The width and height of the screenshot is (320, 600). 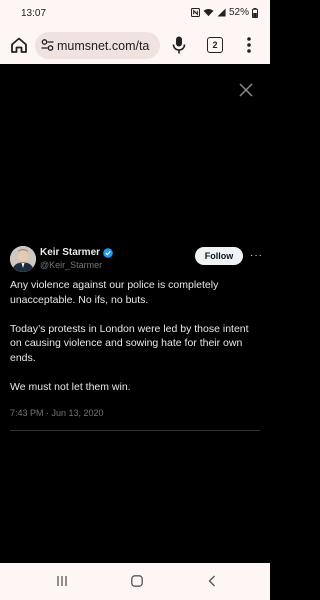 What do you see at coordinates (23, 259) in the screenshot?
I see `avatar` at bounding box center [23, 259].